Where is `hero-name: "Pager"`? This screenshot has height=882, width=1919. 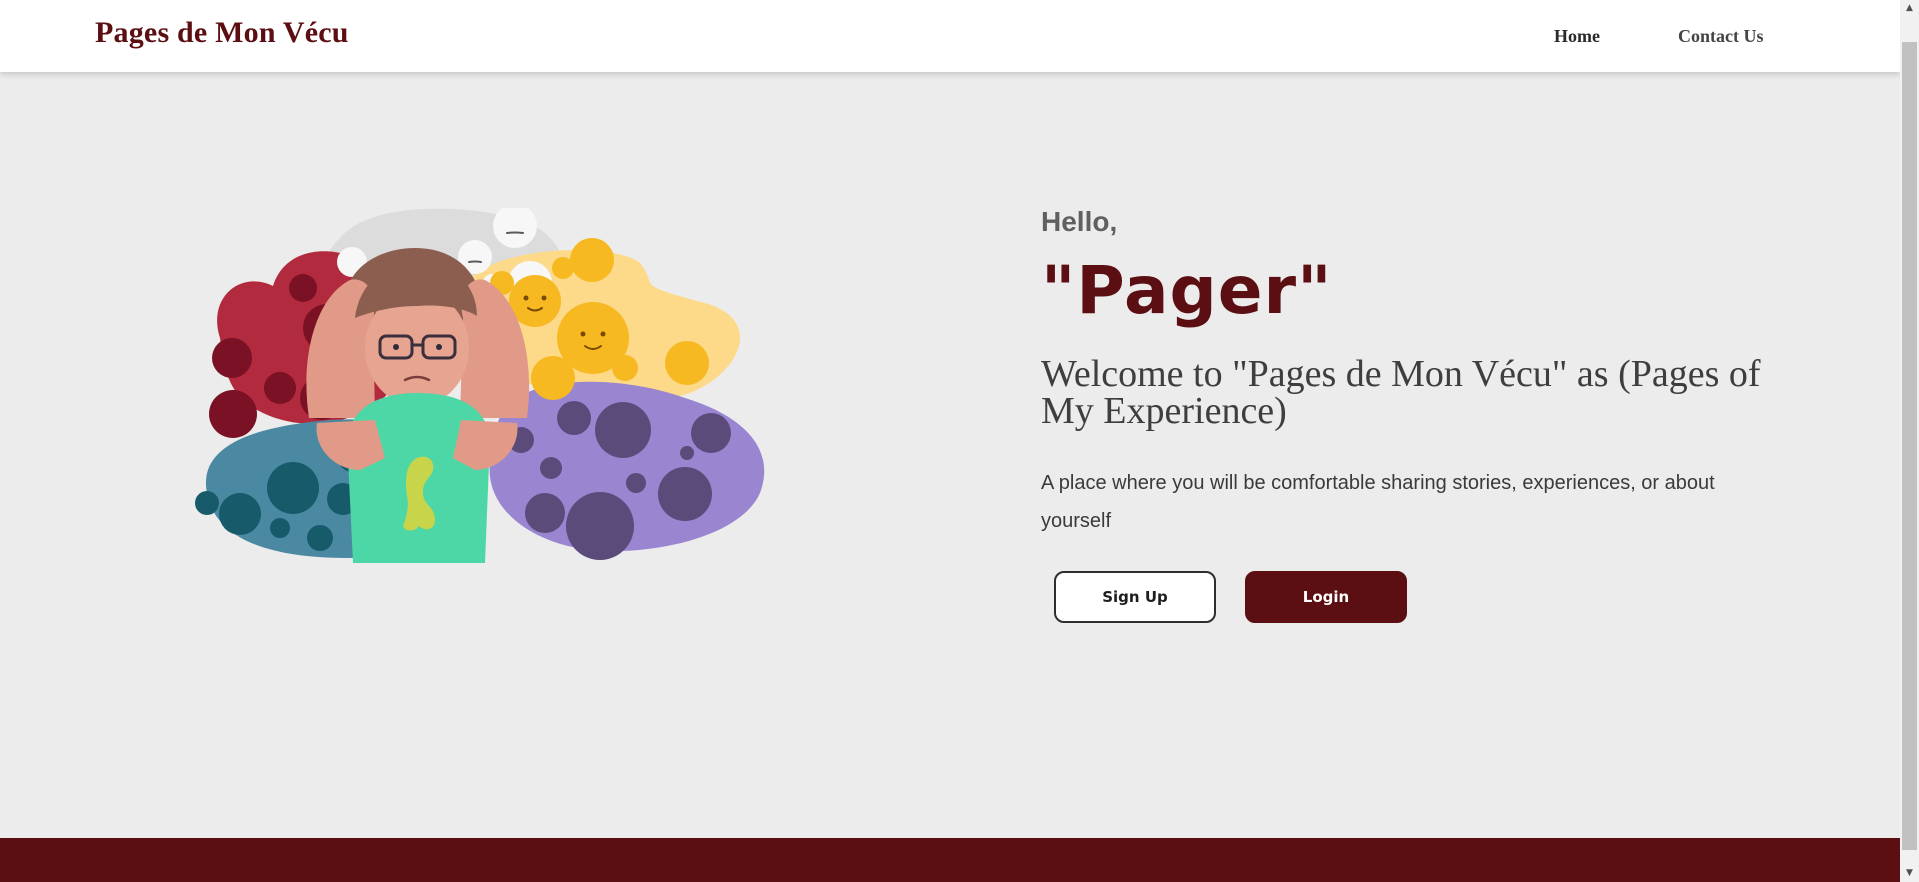
hero-name: "Pager" is located at coordinates (1187, 290).